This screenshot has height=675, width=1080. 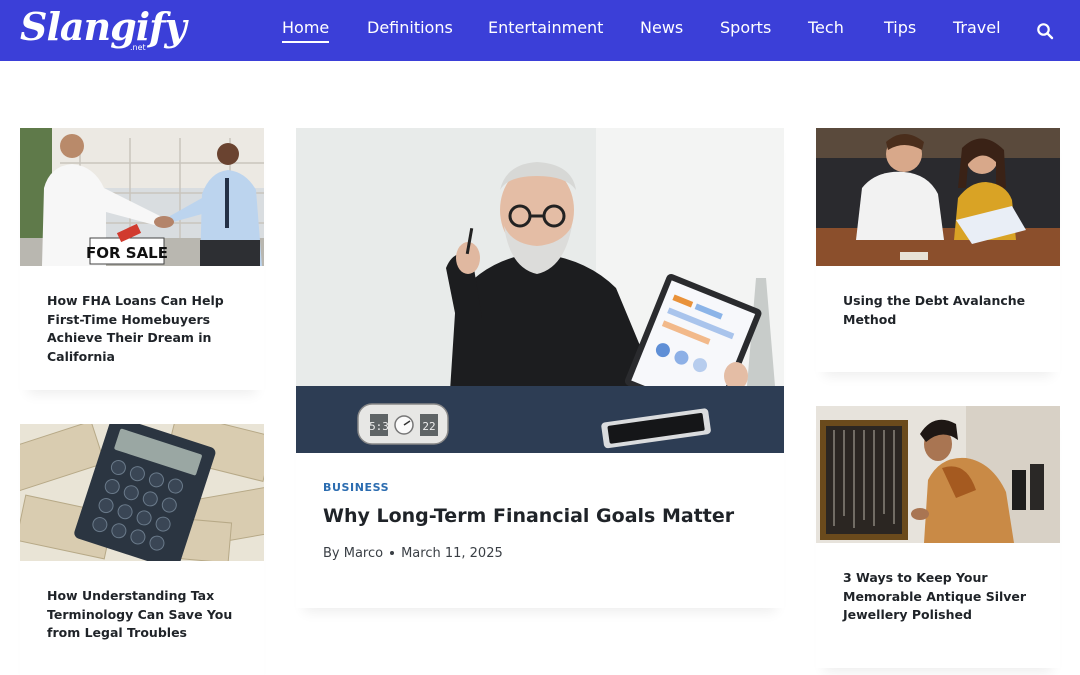 What do you see at coordinates (103, 26) in the screenshot?
I see `site-logo: Slangify` at bounding box center [103, 26].